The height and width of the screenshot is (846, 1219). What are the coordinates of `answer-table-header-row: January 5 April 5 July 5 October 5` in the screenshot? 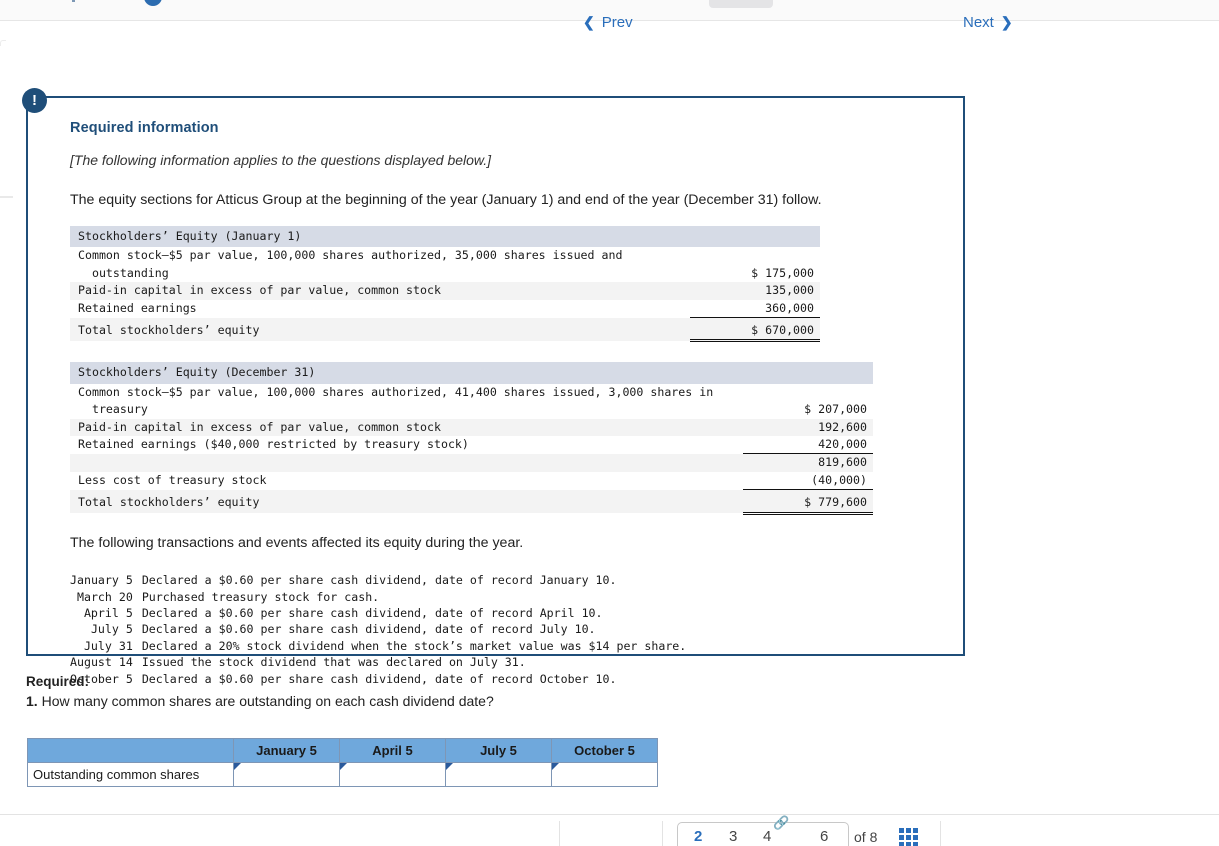 It's located at (342, 750).